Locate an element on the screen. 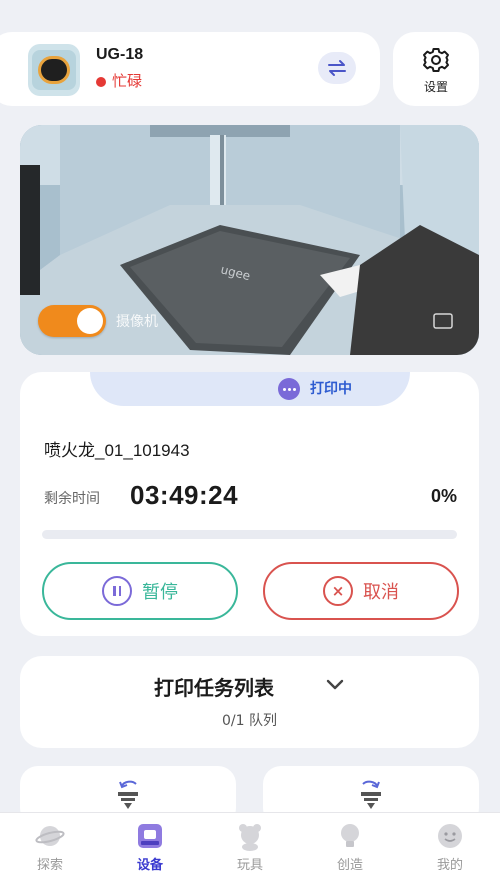 The image size is (500, 888). progress-bar is located at coordinates (249, 534).